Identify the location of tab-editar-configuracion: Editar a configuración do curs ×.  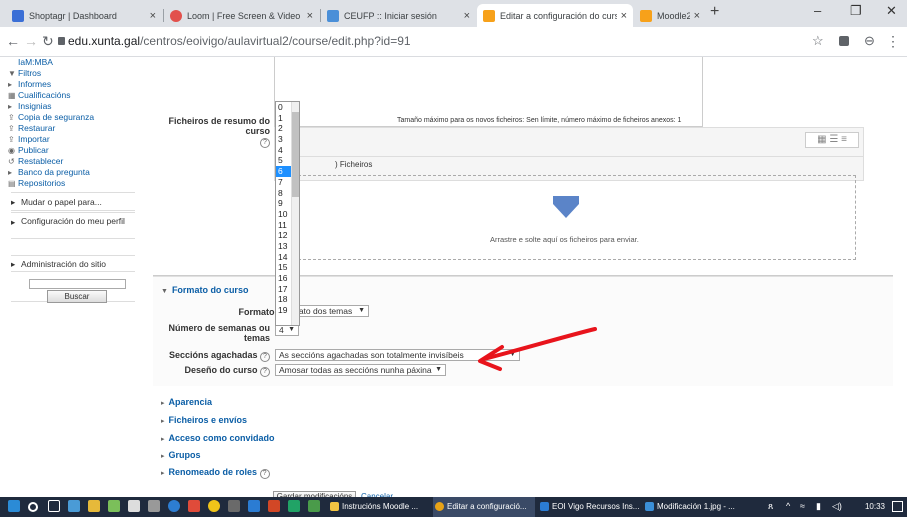
(555, 15).